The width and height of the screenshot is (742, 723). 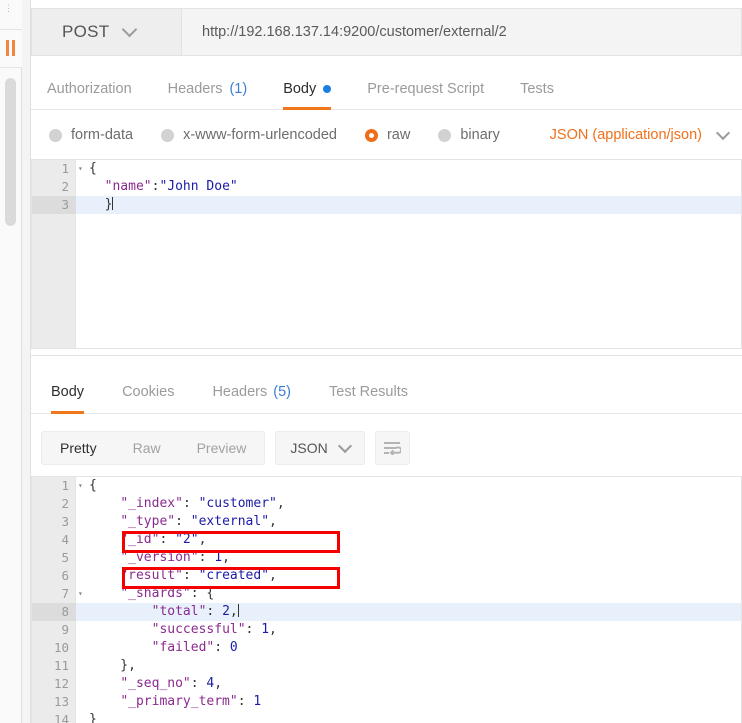 I want to click on line-number: 7, so click(x=65, y=593).